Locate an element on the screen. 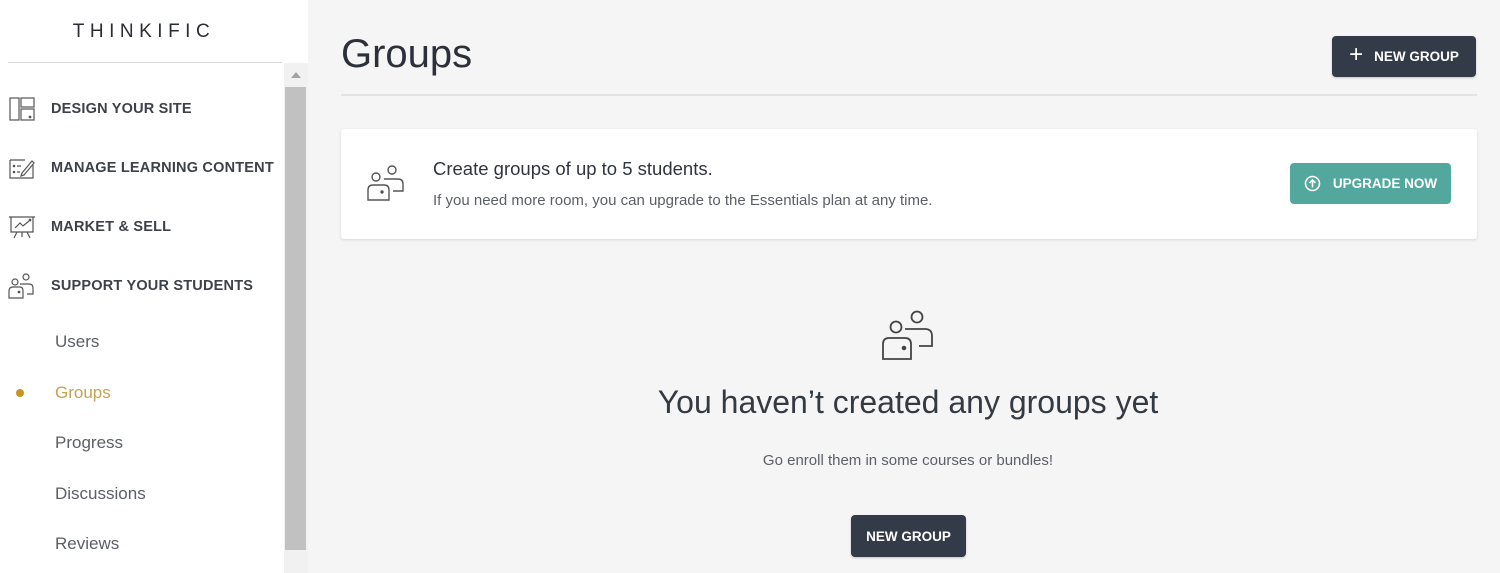 The height and width of the screenshot is (573, 1500). sidebar-subitem-label: Discussions is located at coordinates (100, 493).